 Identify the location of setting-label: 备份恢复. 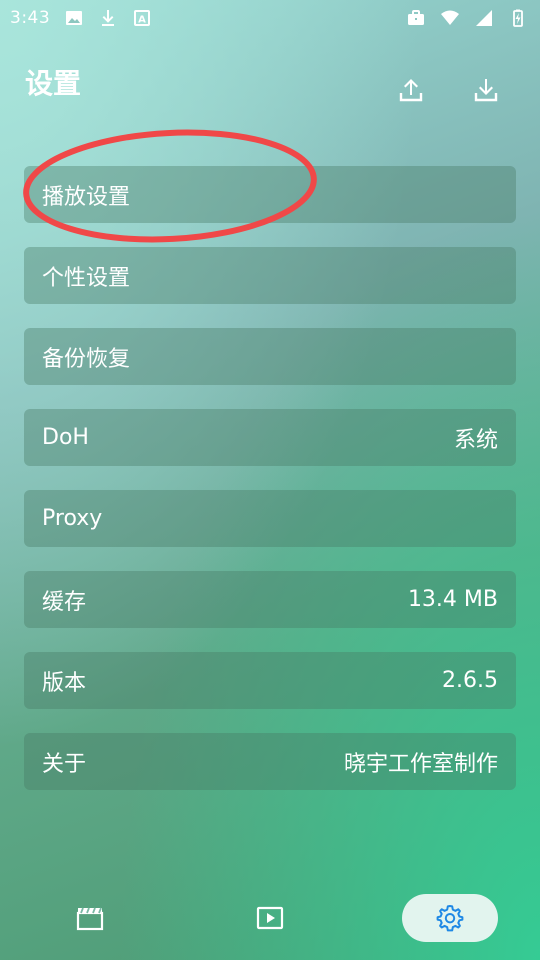
(86, 359).